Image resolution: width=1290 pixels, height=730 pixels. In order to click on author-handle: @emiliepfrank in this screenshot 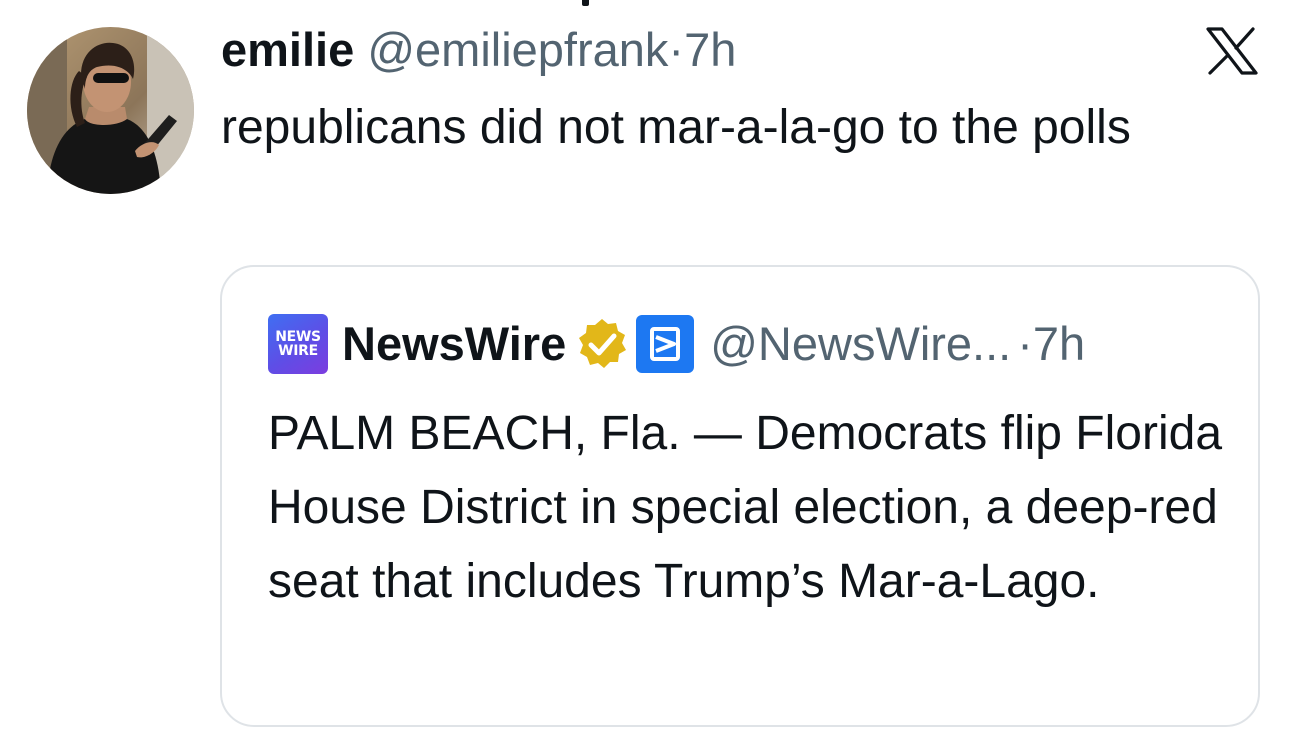, I will do `click(517, 49)`.